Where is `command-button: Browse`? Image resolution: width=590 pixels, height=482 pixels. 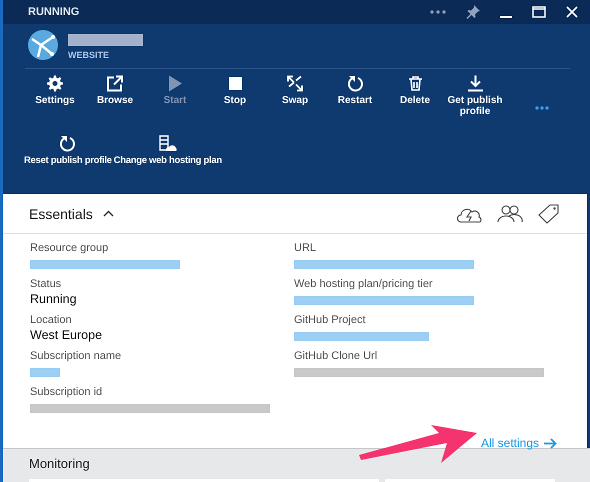
command-button: Browse is located at coordinates (115, 98).